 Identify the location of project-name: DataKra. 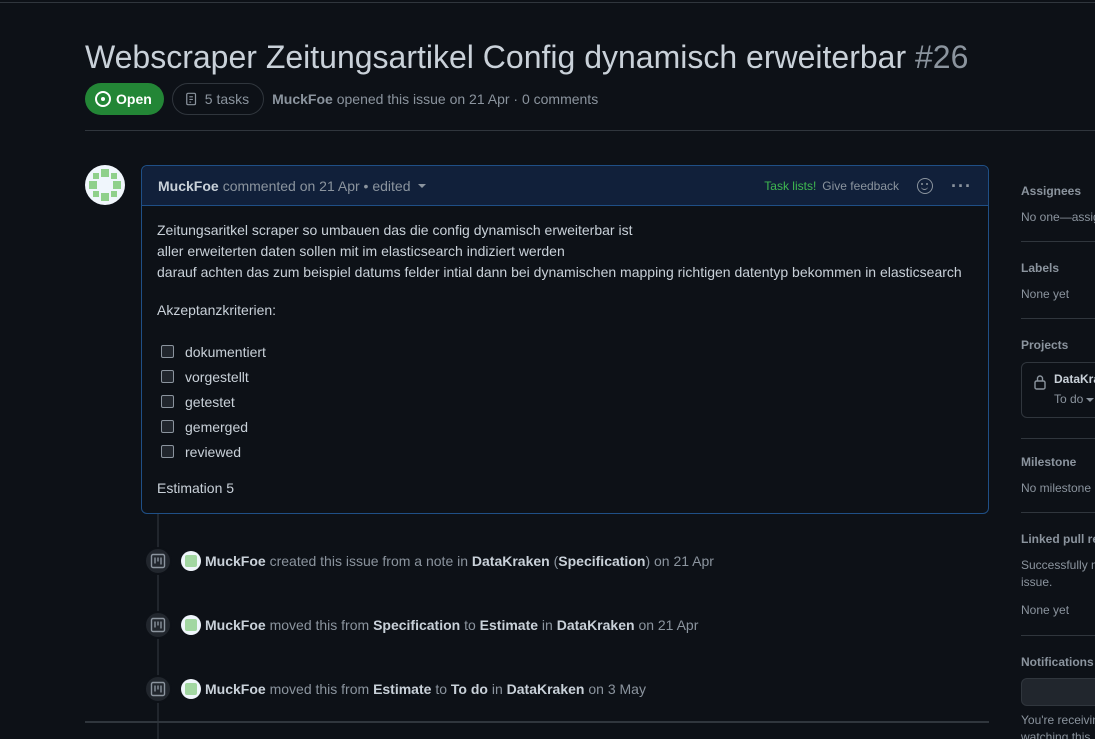
(1074, 379).